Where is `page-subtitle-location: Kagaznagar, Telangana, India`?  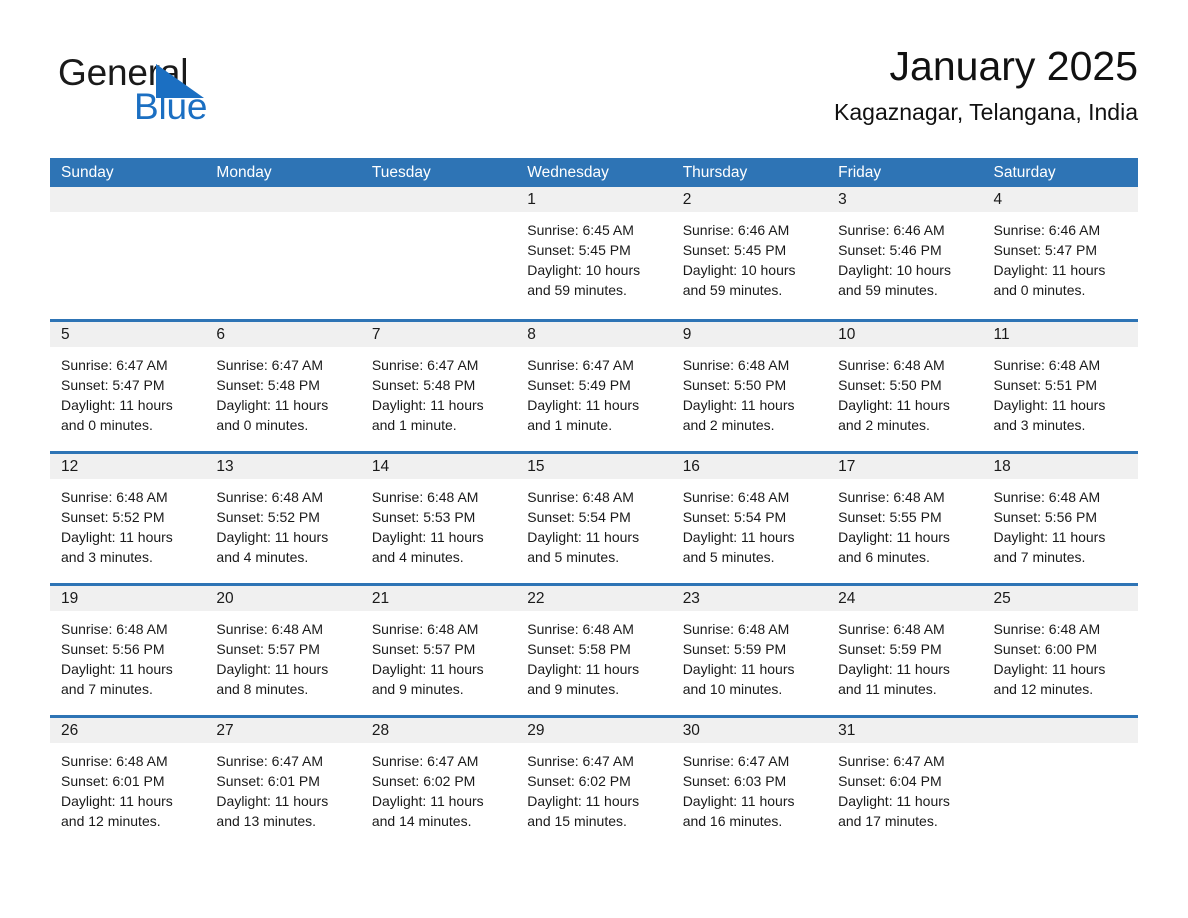
page-subtitle-location: Kagaznagar, Telangana, India is located at coordinates (986, 112).